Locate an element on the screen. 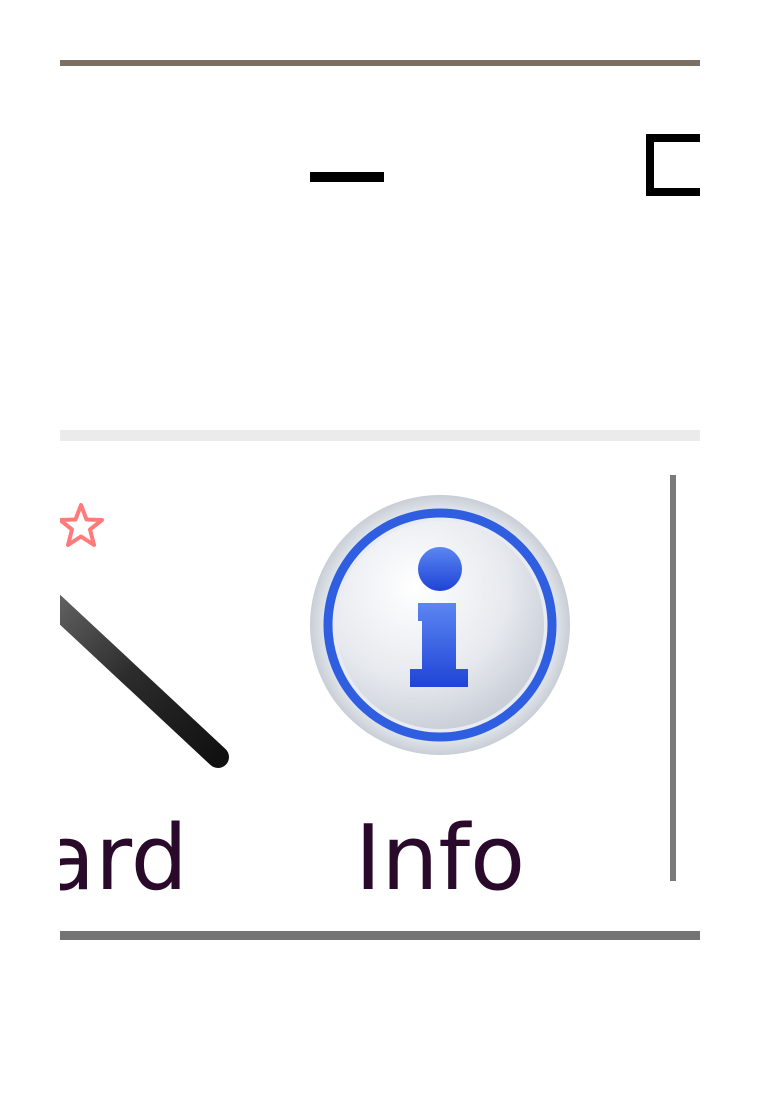  maximize-icon is located at coordinates (673, 165).